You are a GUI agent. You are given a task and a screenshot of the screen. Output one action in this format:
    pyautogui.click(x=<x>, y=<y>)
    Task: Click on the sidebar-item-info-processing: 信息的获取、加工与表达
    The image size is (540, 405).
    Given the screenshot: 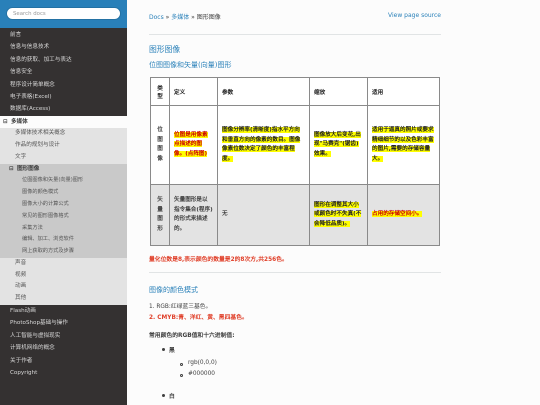 What is the action you would take?
    pyautogui.click(x=63, y=60)
    